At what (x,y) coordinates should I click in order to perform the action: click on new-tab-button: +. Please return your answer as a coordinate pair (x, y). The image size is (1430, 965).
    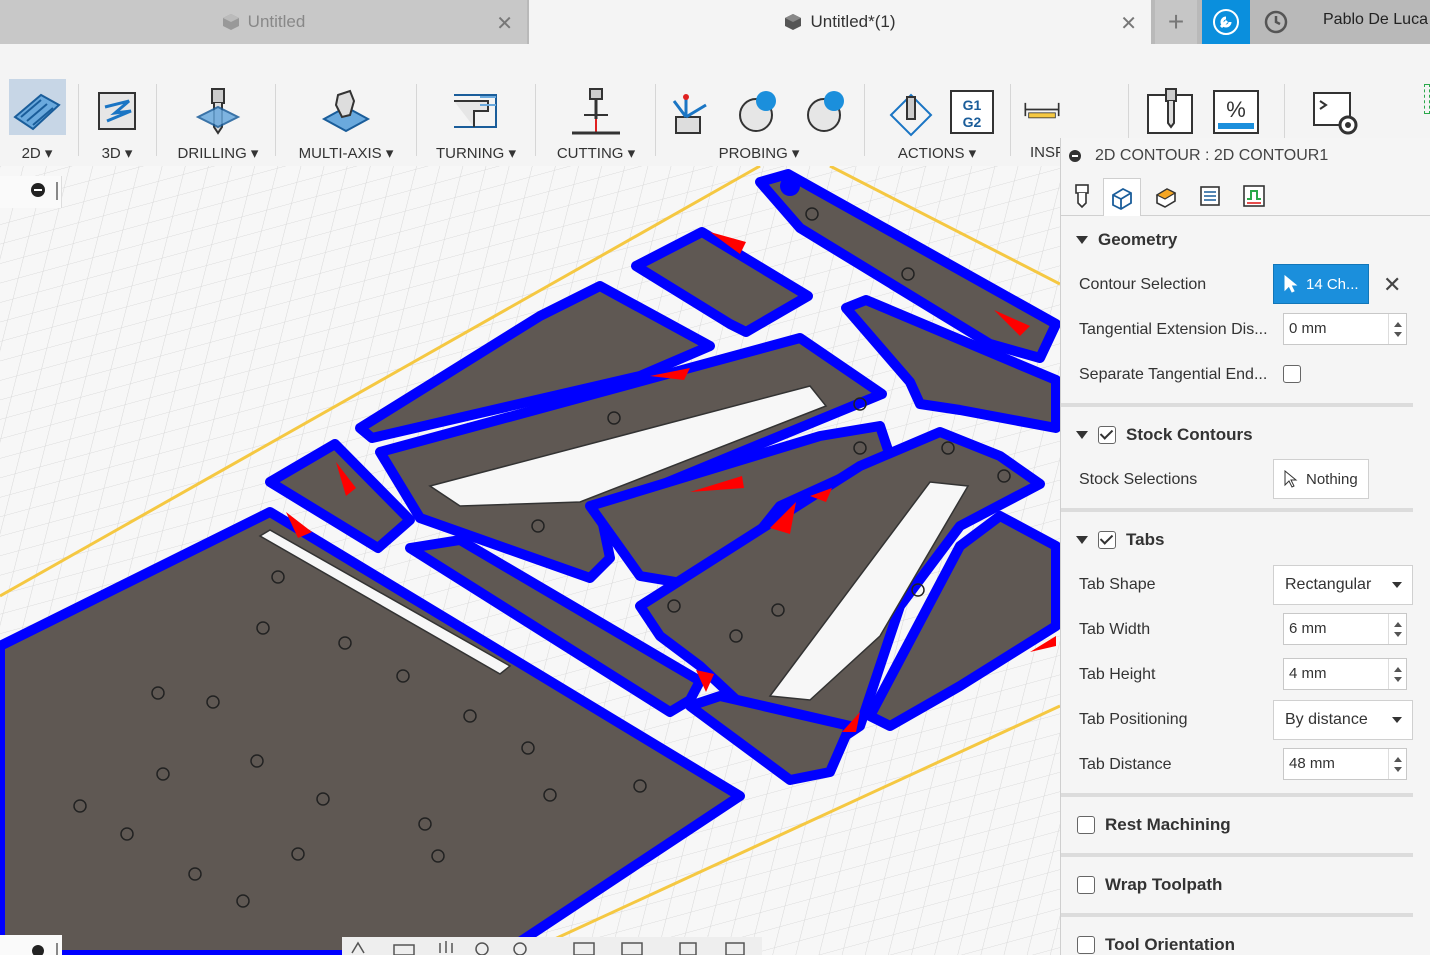
    Looking at the image, I should click on (1176, 22).